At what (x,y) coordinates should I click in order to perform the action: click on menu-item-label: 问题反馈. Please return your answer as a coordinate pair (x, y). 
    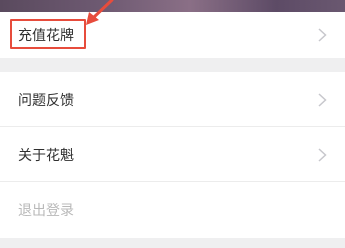
    Looking at the image, I should click on (46, 100).